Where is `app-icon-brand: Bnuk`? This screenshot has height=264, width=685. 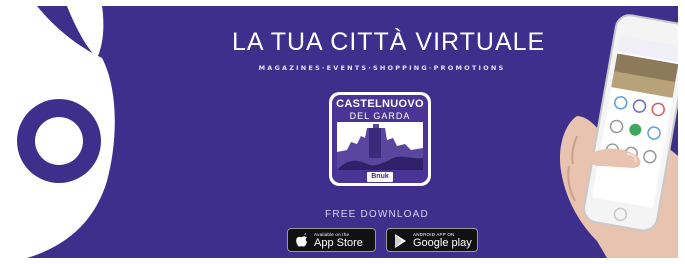
app-icon-brand: Bnuk is located at coordinates (380, 177).